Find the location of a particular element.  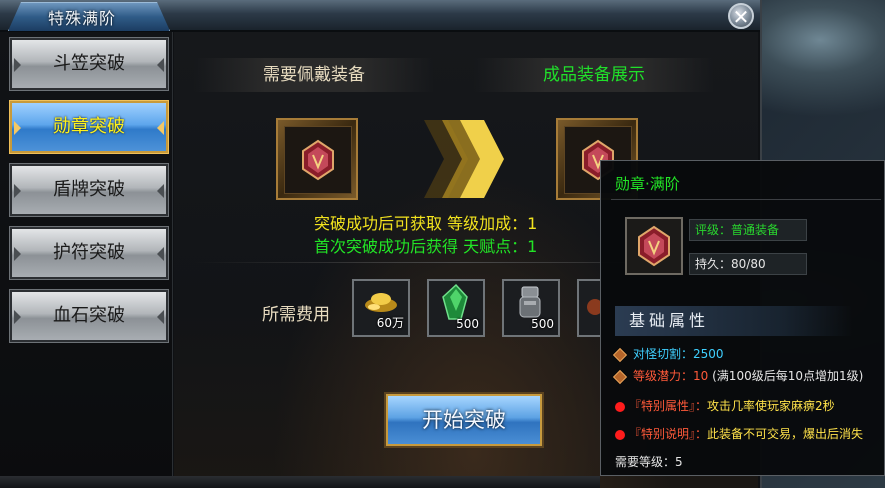

attr-monster-cut: 对怪切割：2500 is located at coordinates (668, 353).